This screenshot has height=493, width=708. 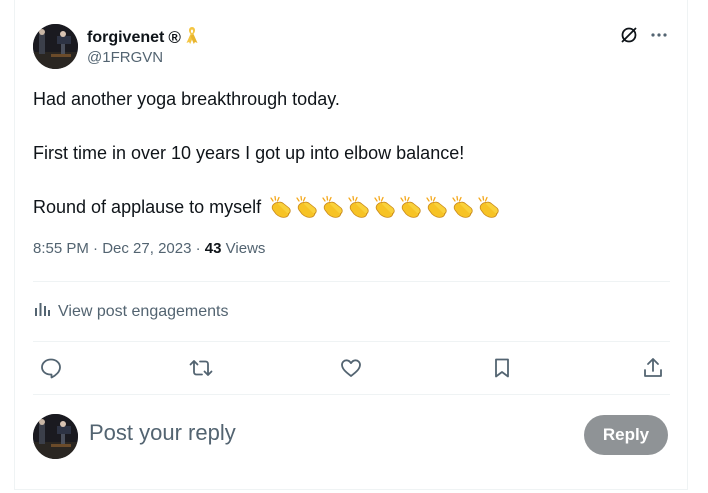 I want to click on reply-input: Post your reply, so click(x=162, y=433).